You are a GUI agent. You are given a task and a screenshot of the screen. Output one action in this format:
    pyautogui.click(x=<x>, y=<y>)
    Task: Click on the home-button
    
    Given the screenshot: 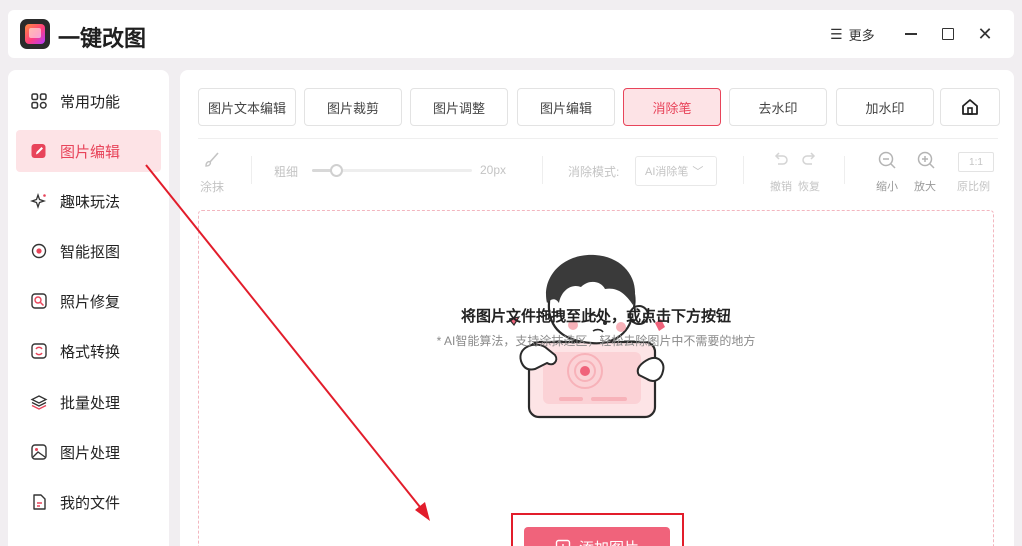 What is the action you would take?
    pyautogui.click(x=970, y=107)
    